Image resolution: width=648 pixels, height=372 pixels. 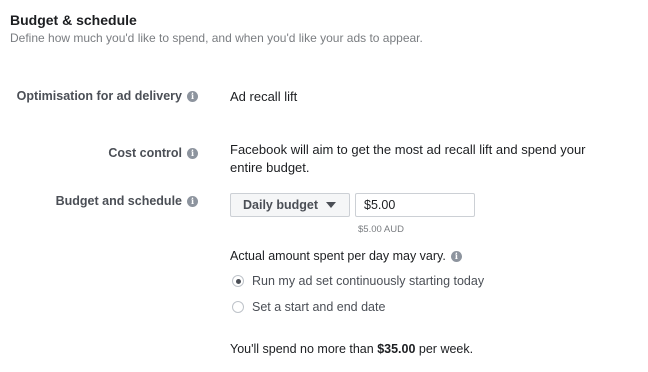 What do you see at coordinates (302, 349) in the screenshot?
I see `spend-prefix: You'll spend no more than` at bounding box center [302, 349].